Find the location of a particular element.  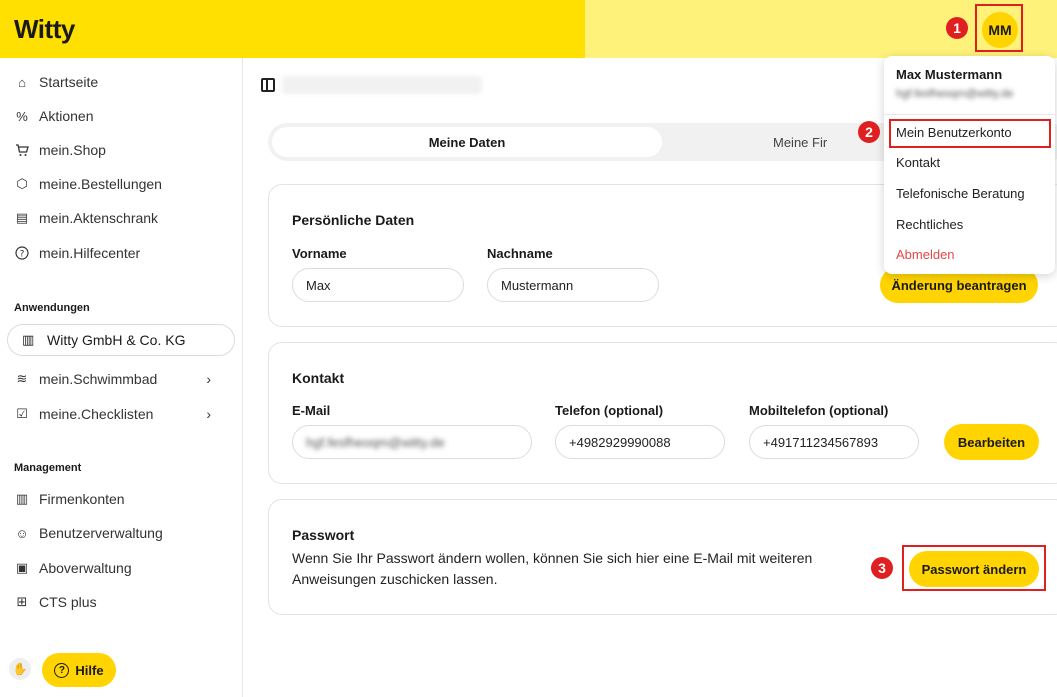

menu-item-kontakt: Kontakt is located at coordinates (918, 162).